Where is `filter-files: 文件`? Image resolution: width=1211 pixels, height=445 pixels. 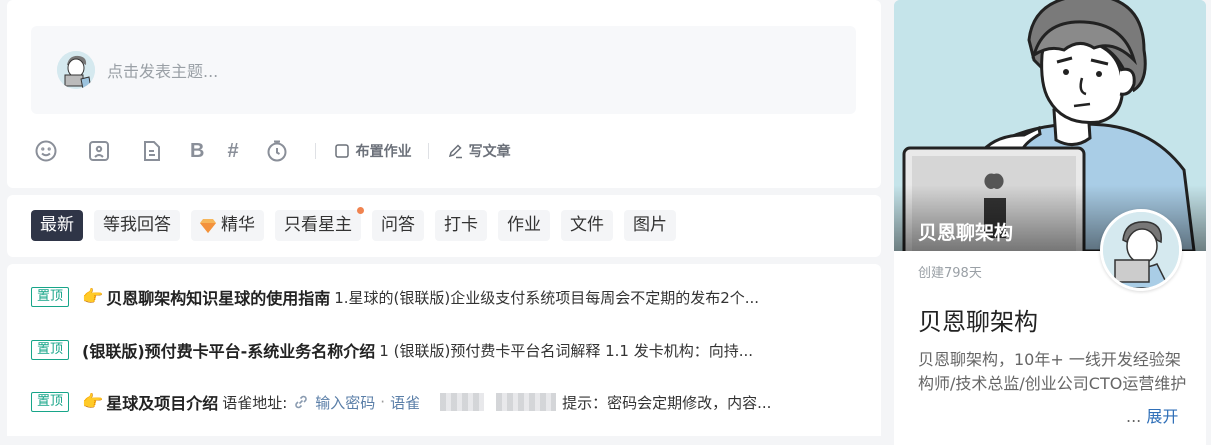
filter-files: 文件 is located at coordinates (587, 225).